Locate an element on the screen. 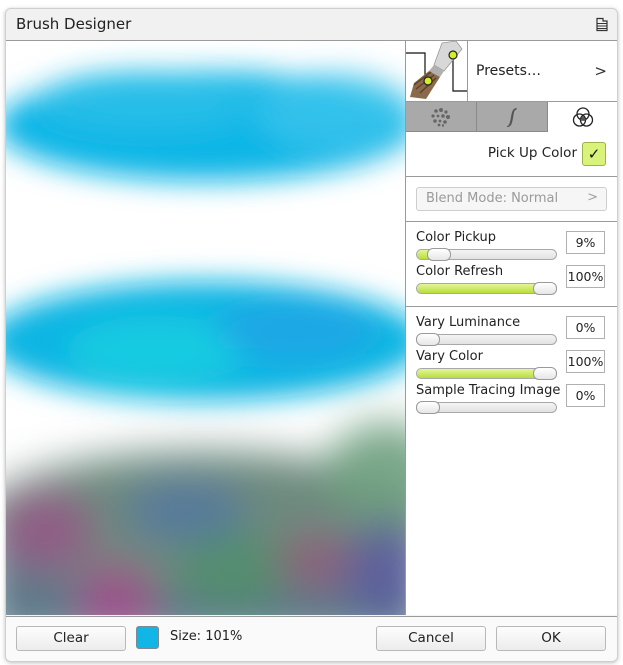  tab-color is located at coordinates (582, 116).